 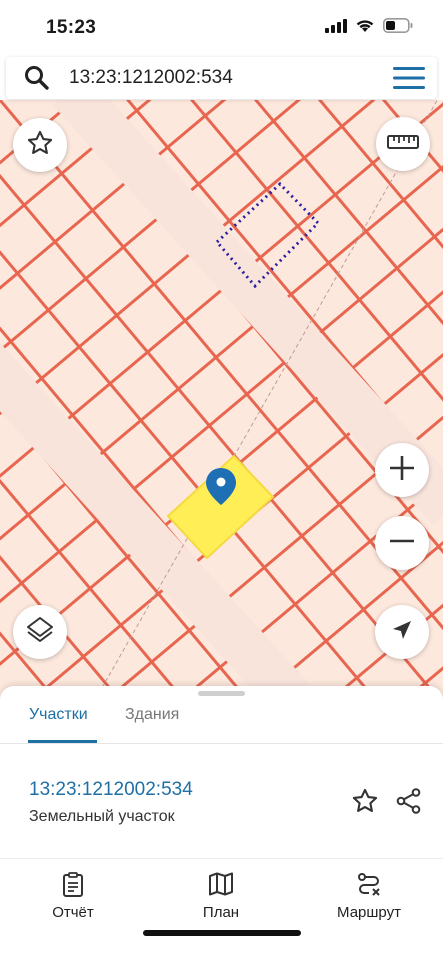 I want to click on layers-icon, so click(x=40, y=632).